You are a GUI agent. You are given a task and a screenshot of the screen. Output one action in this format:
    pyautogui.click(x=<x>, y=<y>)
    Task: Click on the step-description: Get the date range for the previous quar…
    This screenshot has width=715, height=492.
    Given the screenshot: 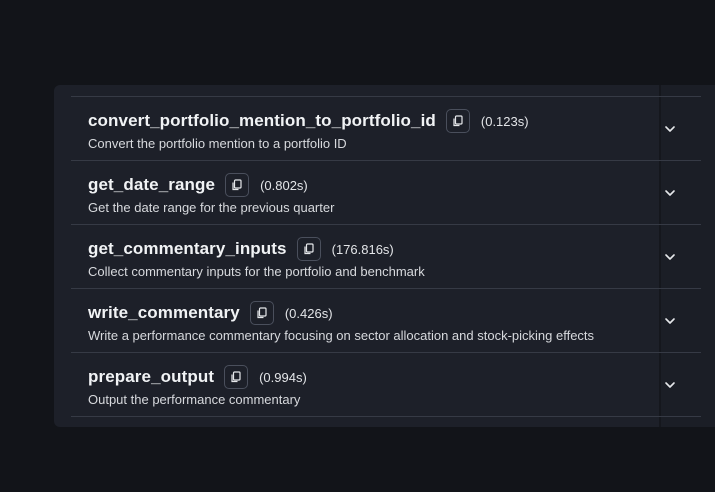 What is the action you would take?
    pyautogui.click(x=211, y=207)
    